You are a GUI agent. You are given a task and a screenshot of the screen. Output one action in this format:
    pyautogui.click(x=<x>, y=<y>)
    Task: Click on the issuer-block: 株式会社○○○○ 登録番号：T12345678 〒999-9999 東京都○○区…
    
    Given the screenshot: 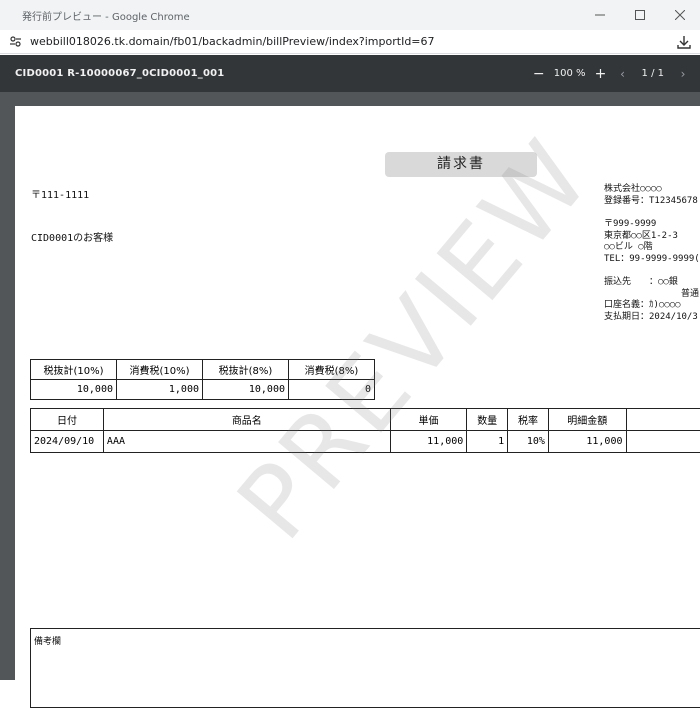 What is the action you would take?
    pyautogui.click(x=652, y=253)
    